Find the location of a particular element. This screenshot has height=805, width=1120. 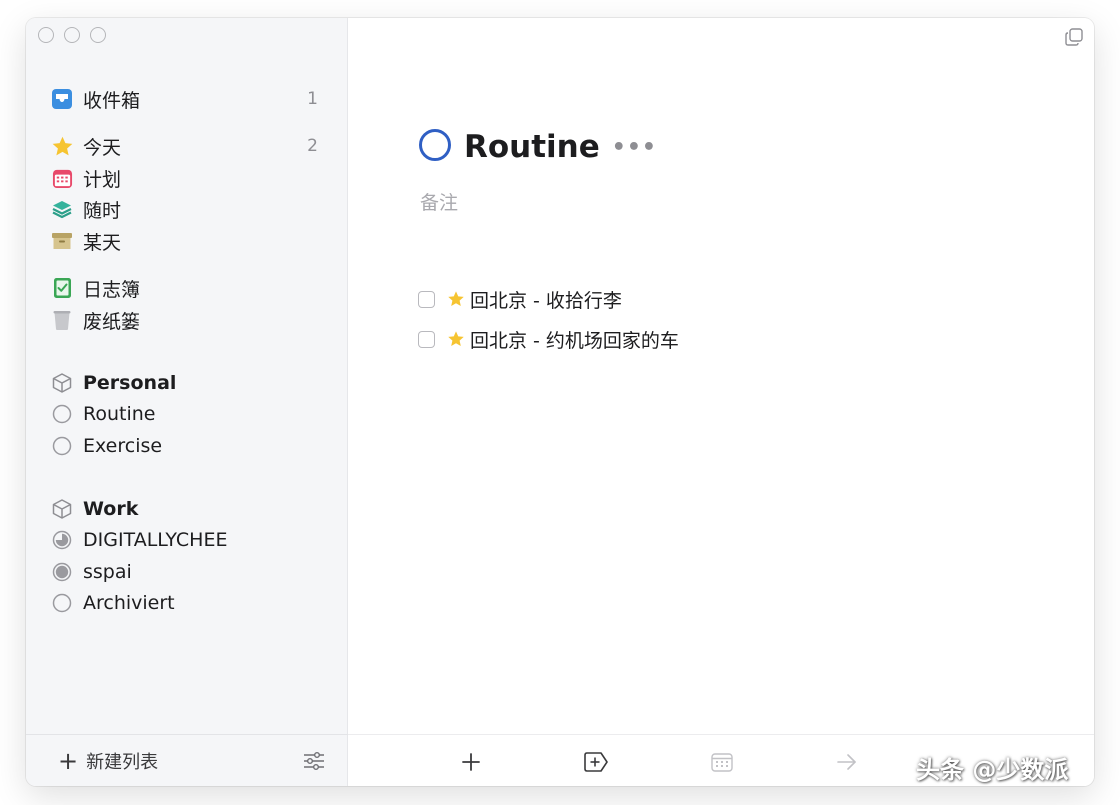

project-label: Routine is located at coordinates (119, 414).